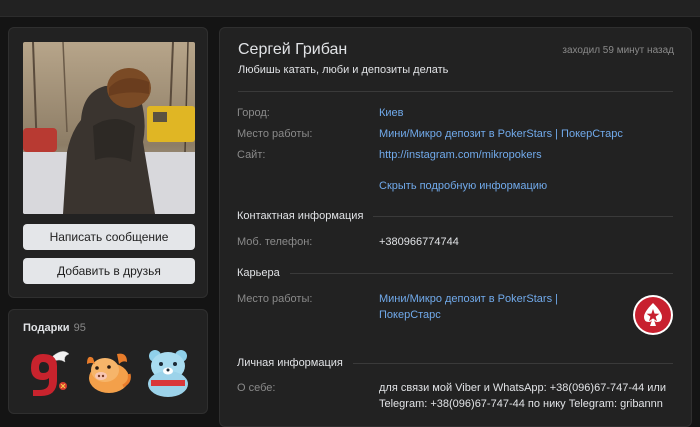 This screenshot has width=700, height=427. I want to click on personal-section-header: Личная информация, so click(455, 363).